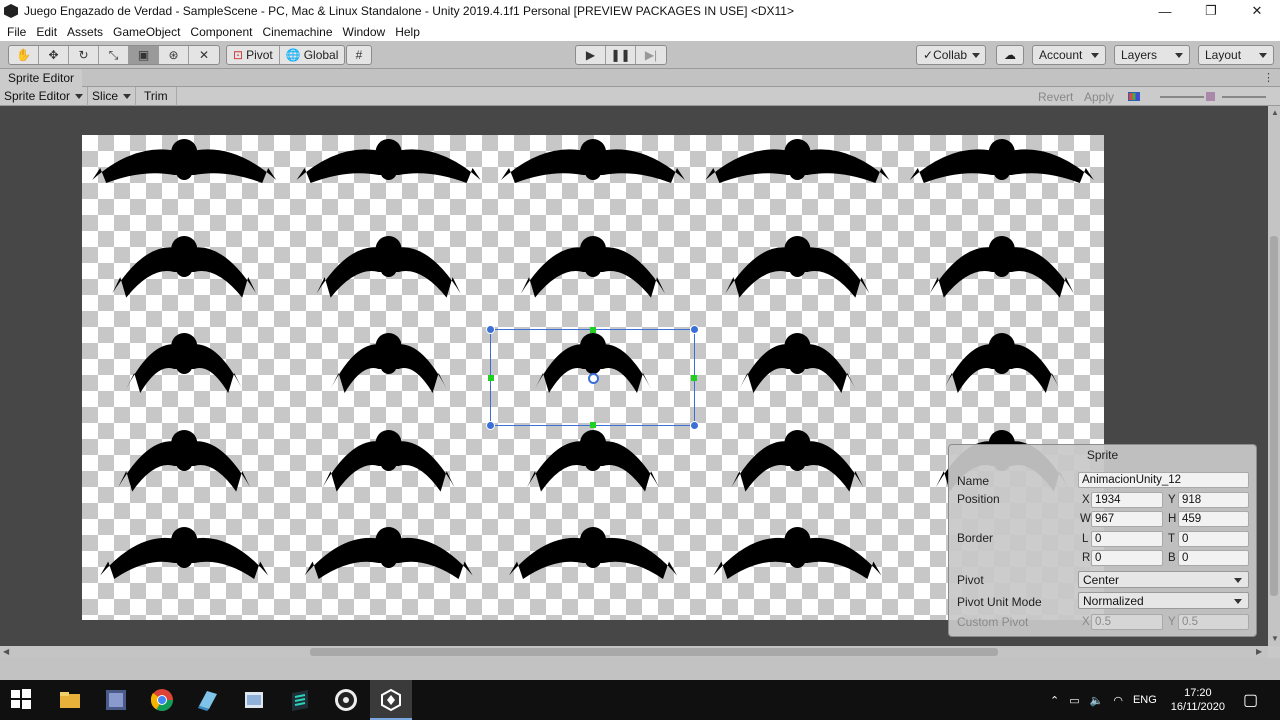  Describe the element at coordinates (491, 378) in the screenshot. I see `border-handle-left` at that location.